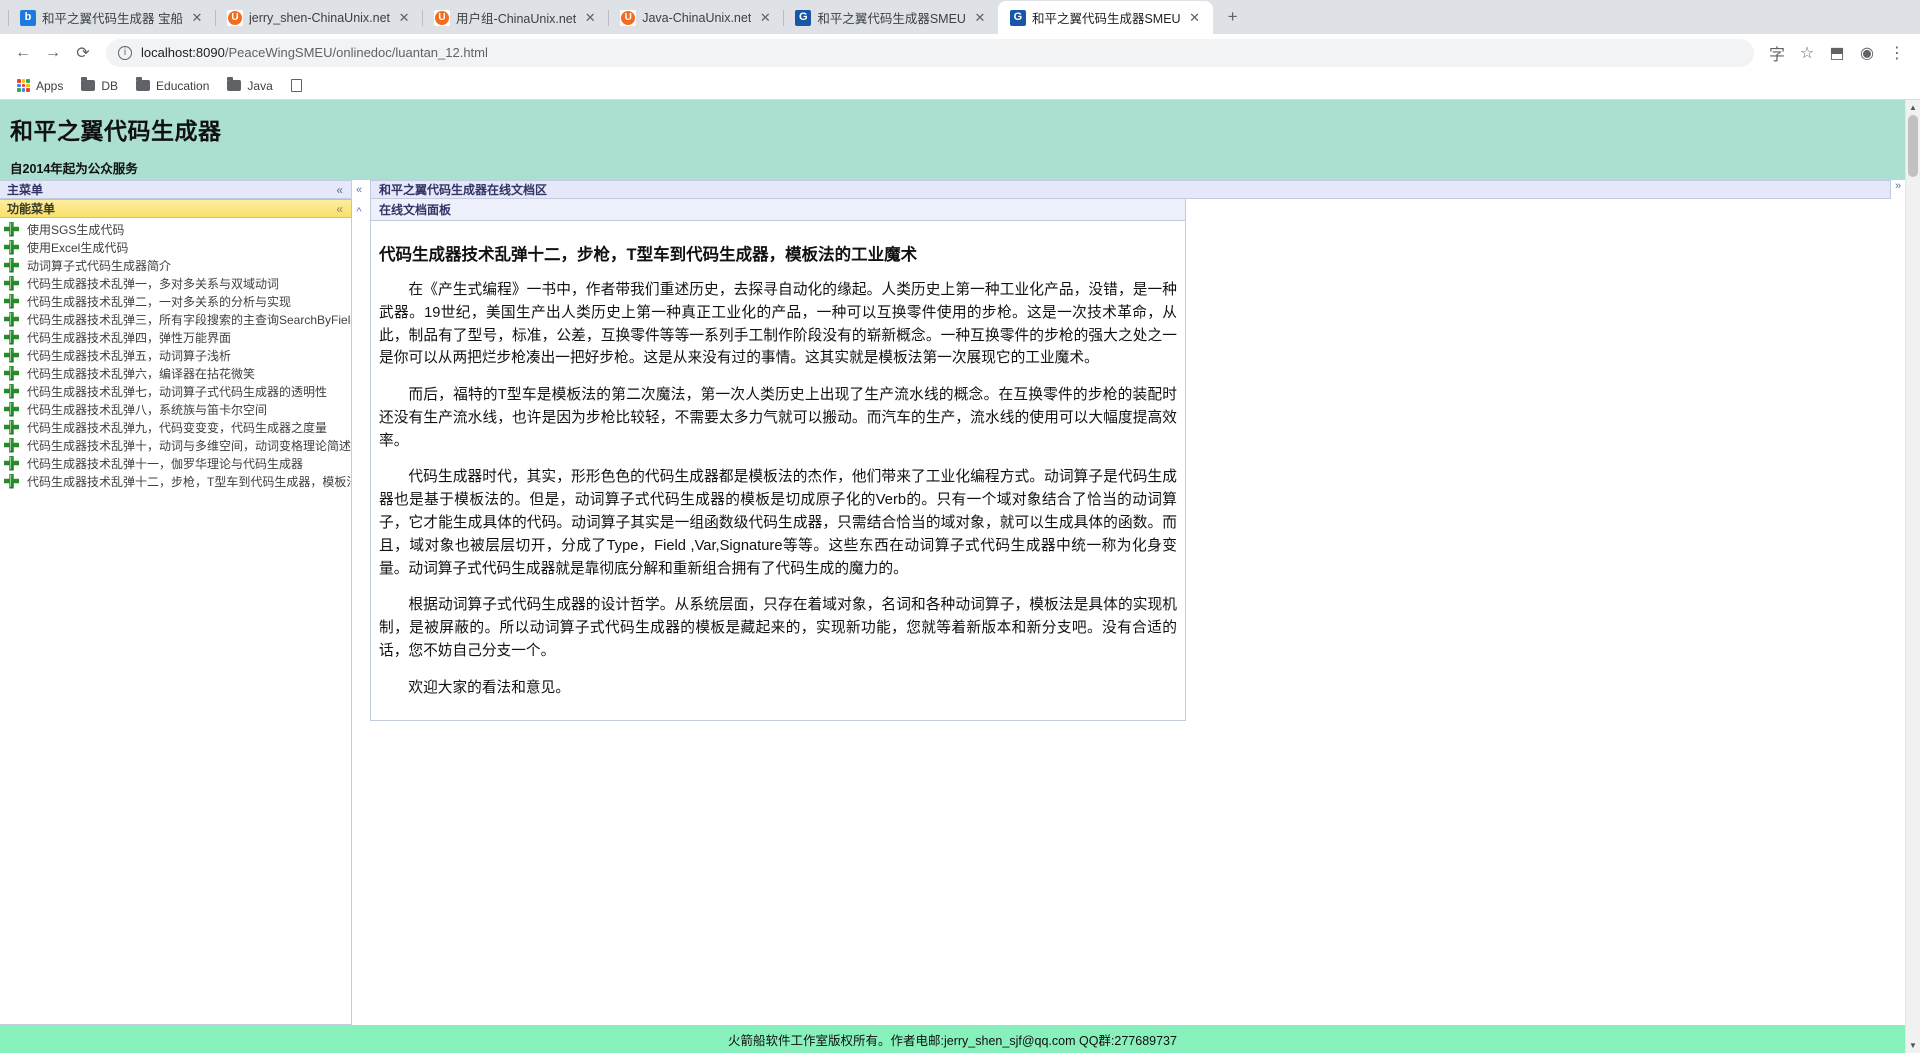 The height and width of the screenshot is (1053, 1920). Describe the element at coordinates (40, 86) in the screenshot. I see `bookmark-apps: Apps` at that location.